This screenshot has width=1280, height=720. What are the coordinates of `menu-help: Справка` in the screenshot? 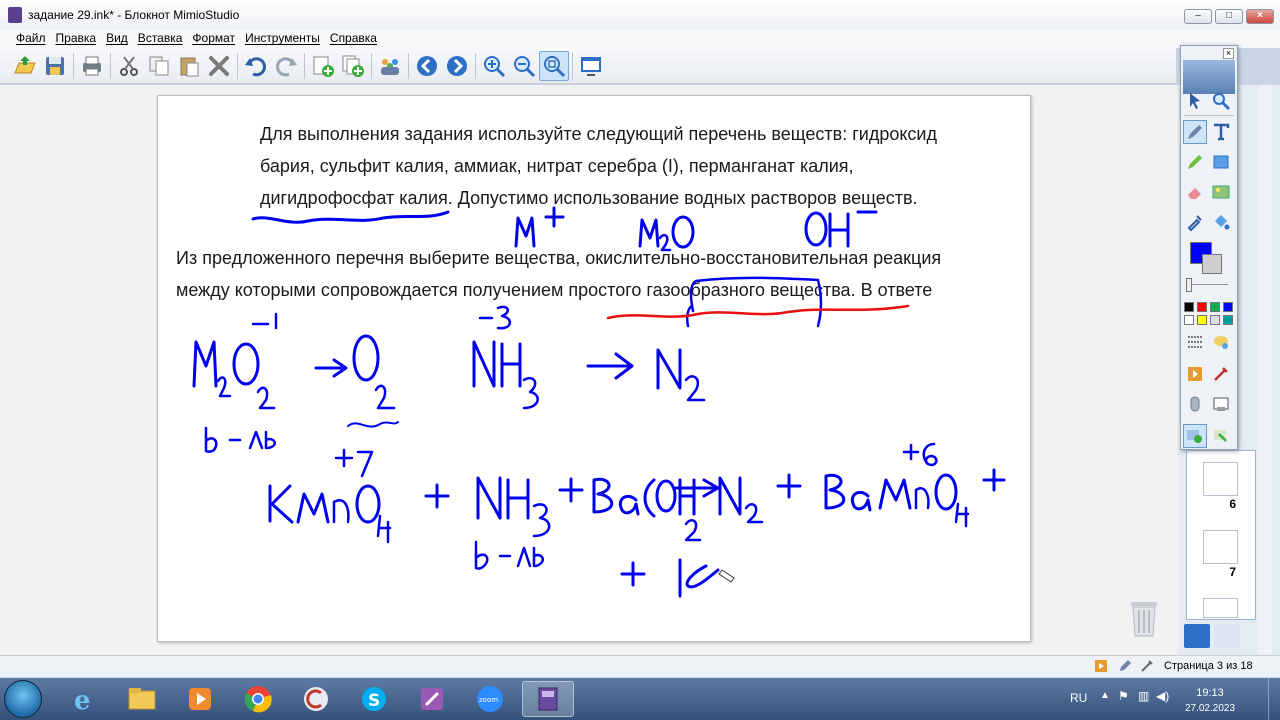 It's located at (356, 39).